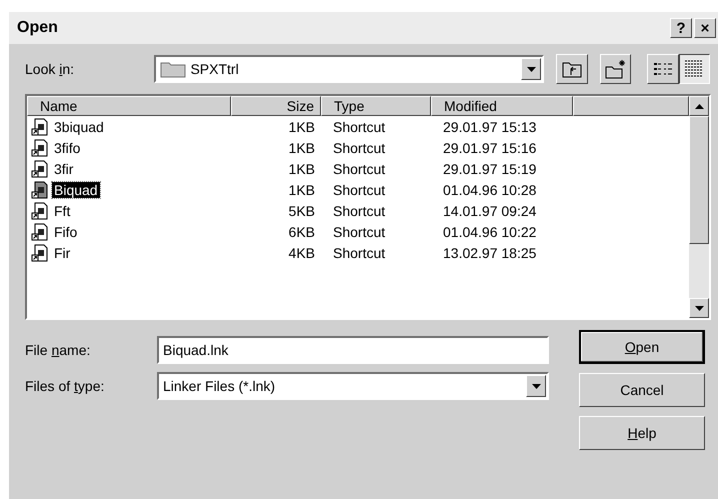  Describe the element at coordinates (642, 390) in the screenshot. I see `dialog-button: Cancel` at that location.